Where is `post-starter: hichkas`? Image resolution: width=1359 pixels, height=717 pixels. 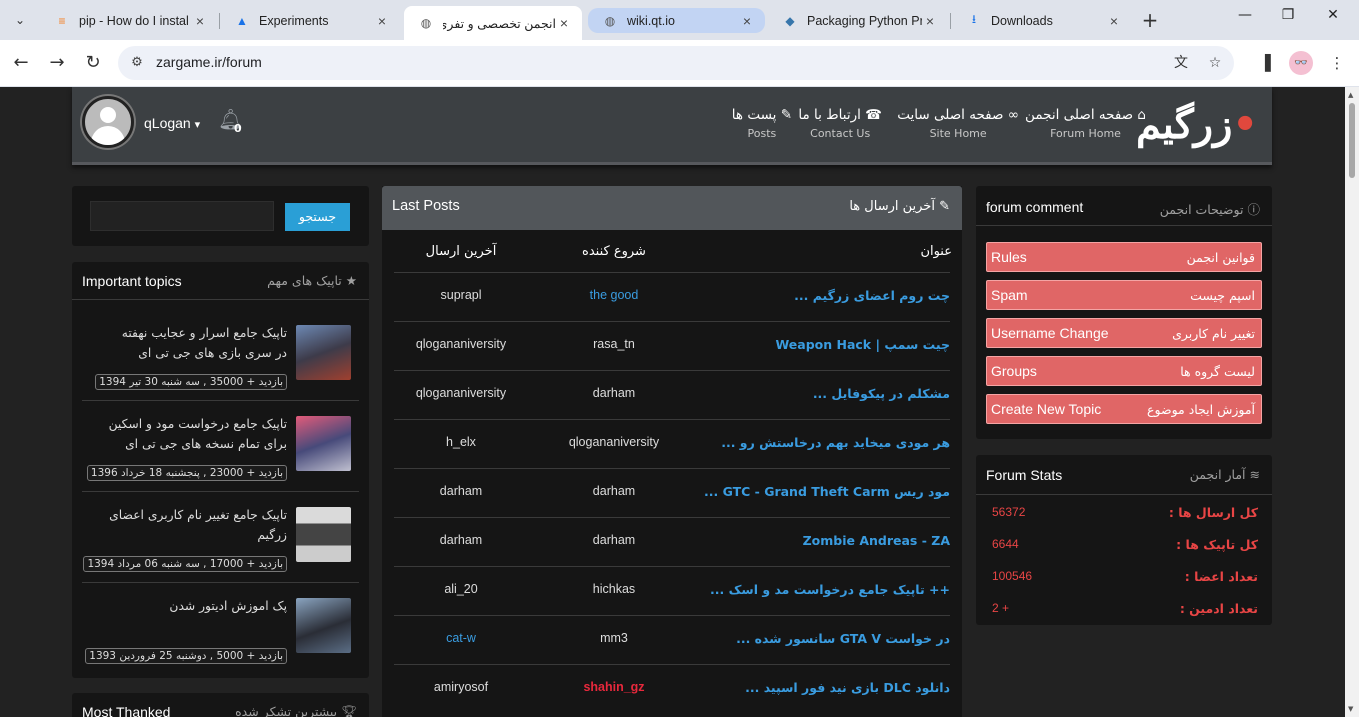 post-starter: hichkas is located at coordinates (614, 589).